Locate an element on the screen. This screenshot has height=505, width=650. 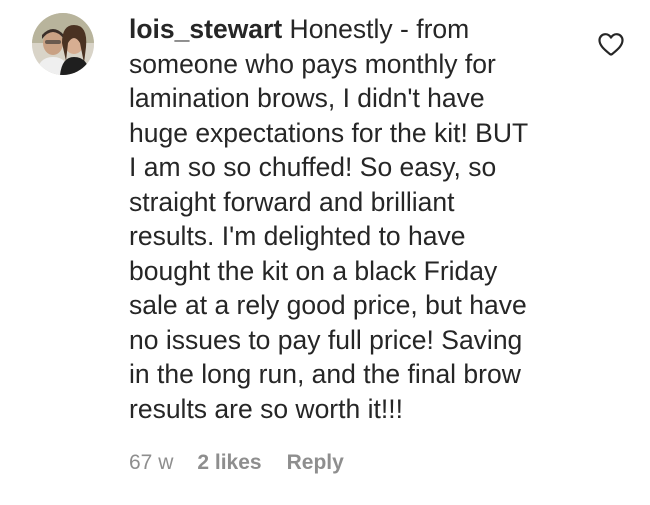
comment-username: lois_stewart is located at coordinates (205, 29).